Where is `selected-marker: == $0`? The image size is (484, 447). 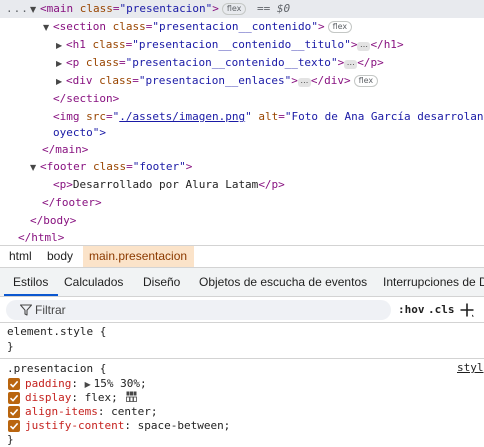
selected-marker: == $0 is located at coordinates (274, 8).